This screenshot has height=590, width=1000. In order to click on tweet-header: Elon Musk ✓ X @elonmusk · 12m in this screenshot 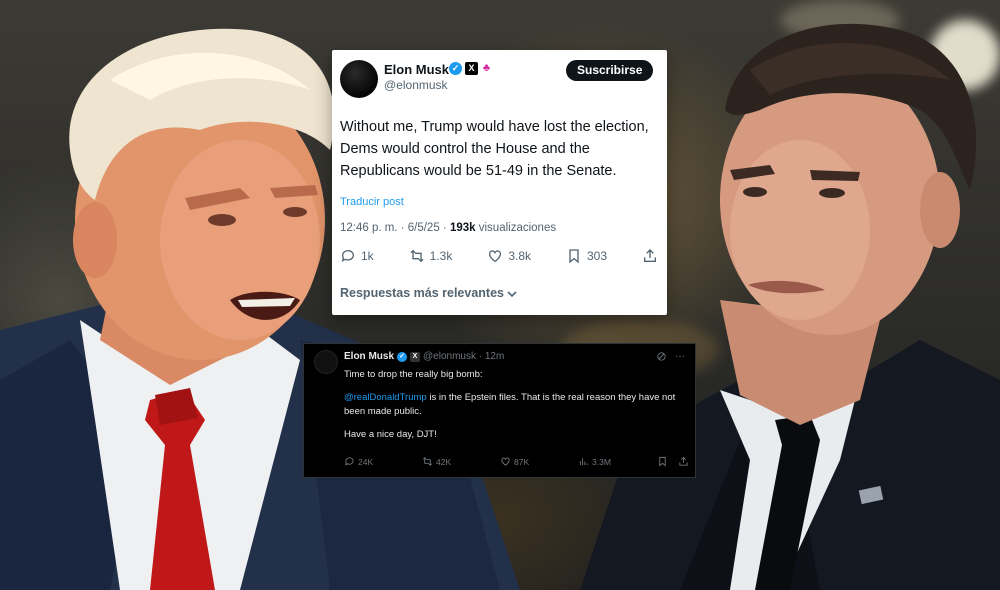, I will do `click(424, 356)`.